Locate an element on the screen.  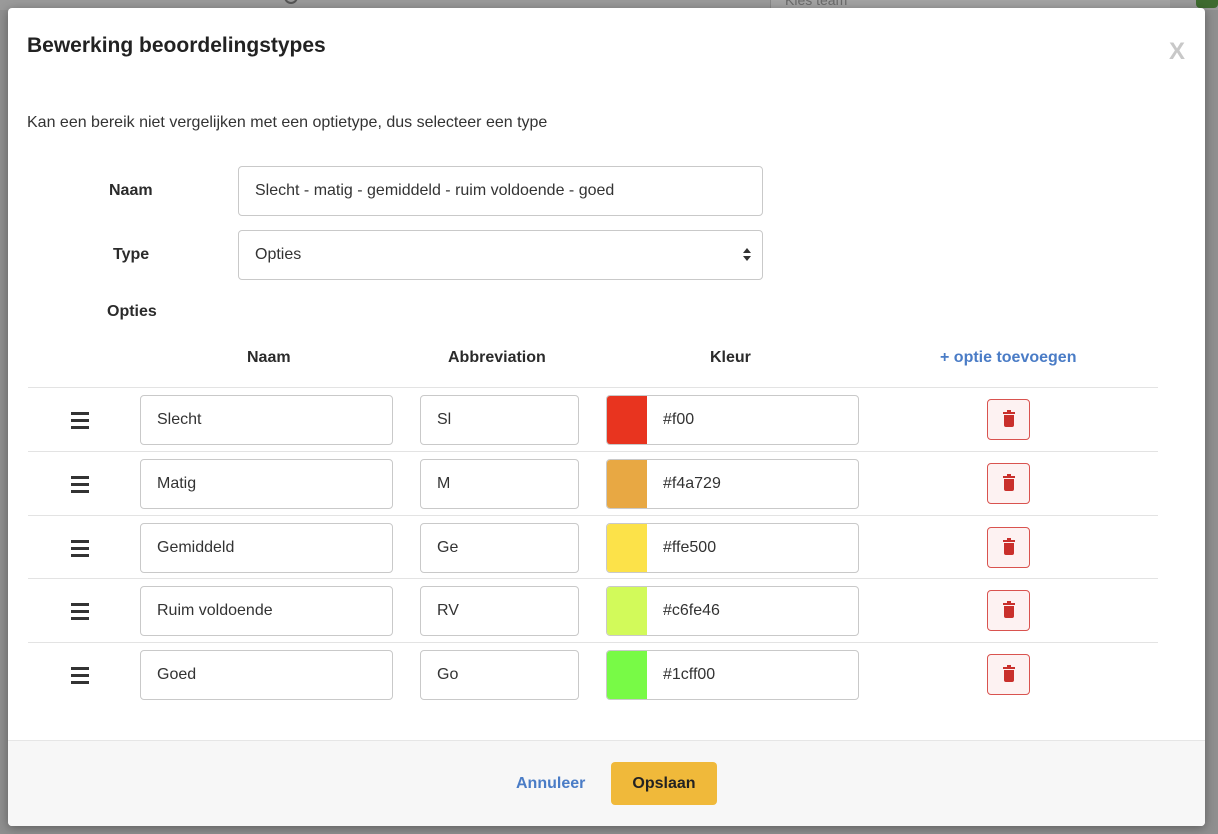
option-name-input: Gemiddeld is located at coordinates (266, 548).